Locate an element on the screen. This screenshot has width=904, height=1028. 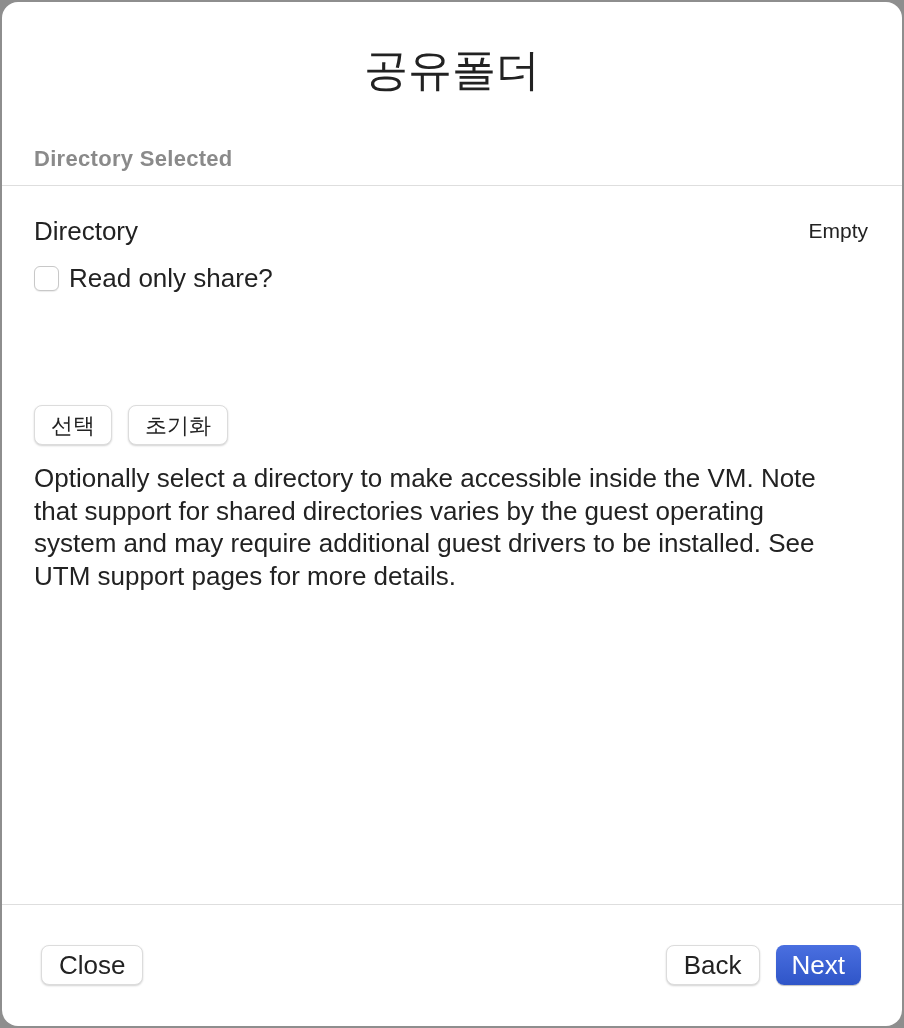
directory-label: Directory is located at coordinates (86, 231).